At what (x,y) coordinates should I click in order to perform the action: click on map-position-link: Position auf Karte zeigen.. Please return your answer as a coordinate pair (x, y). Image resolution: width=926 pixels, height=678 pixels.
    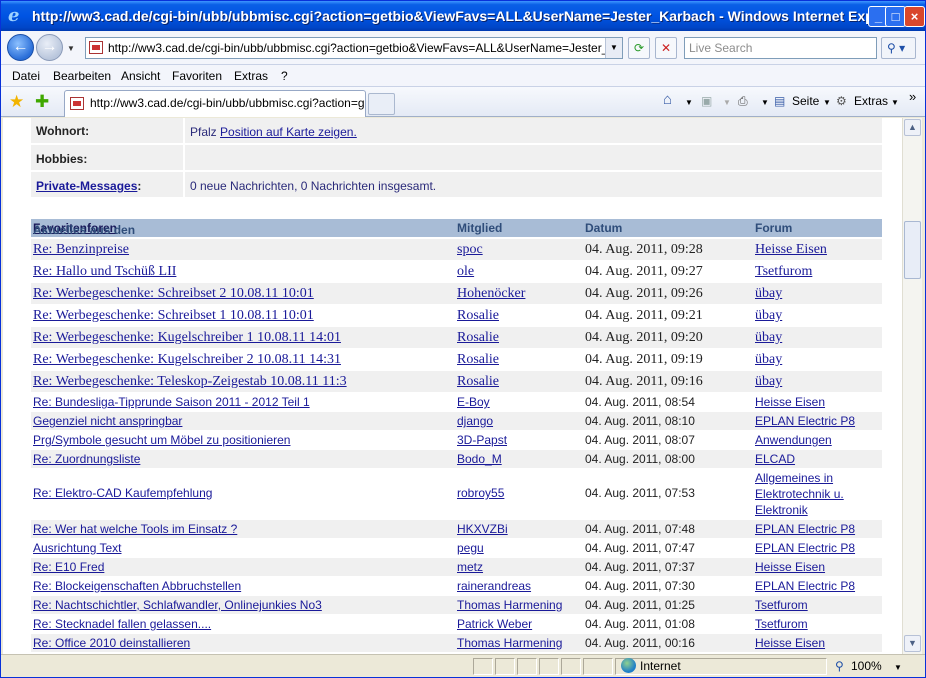
    Looking at the image, I should click on (288, 132).